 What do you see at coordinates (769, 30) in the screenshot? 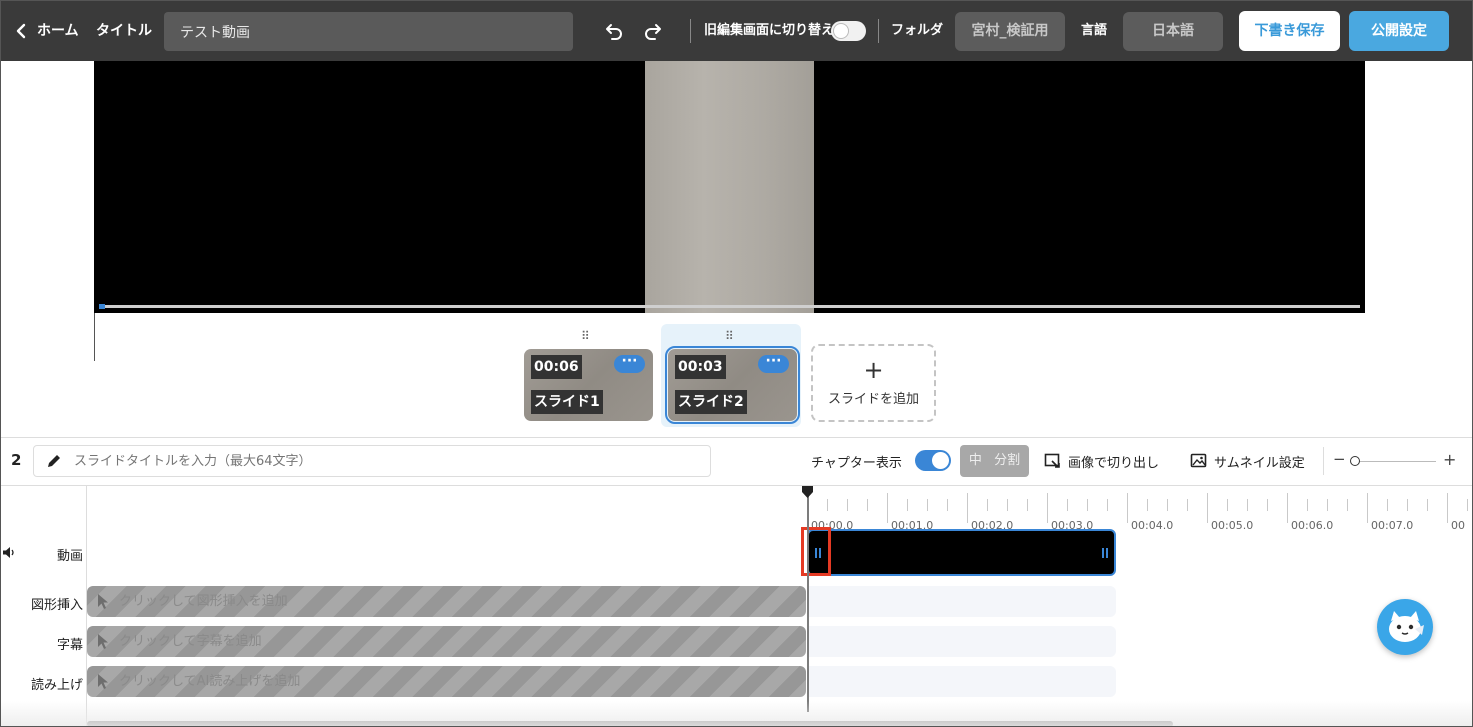
I see `old-editor-label: 旧編集画面に切り替え` at bounding box center [769, 30].